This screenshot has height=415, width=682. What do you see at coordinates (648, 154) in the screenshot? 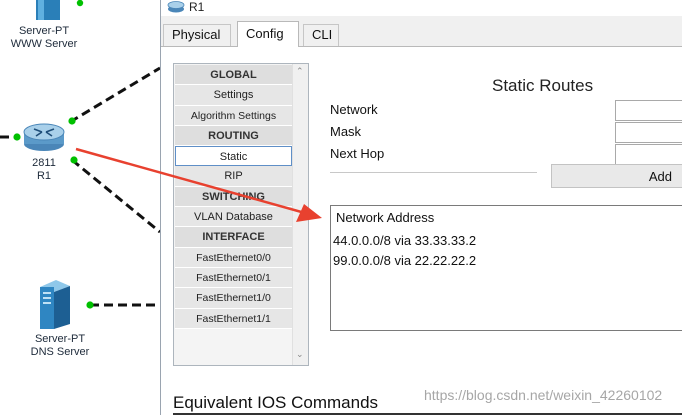
I see `next-hop-input` at bounding box center [648, 154].